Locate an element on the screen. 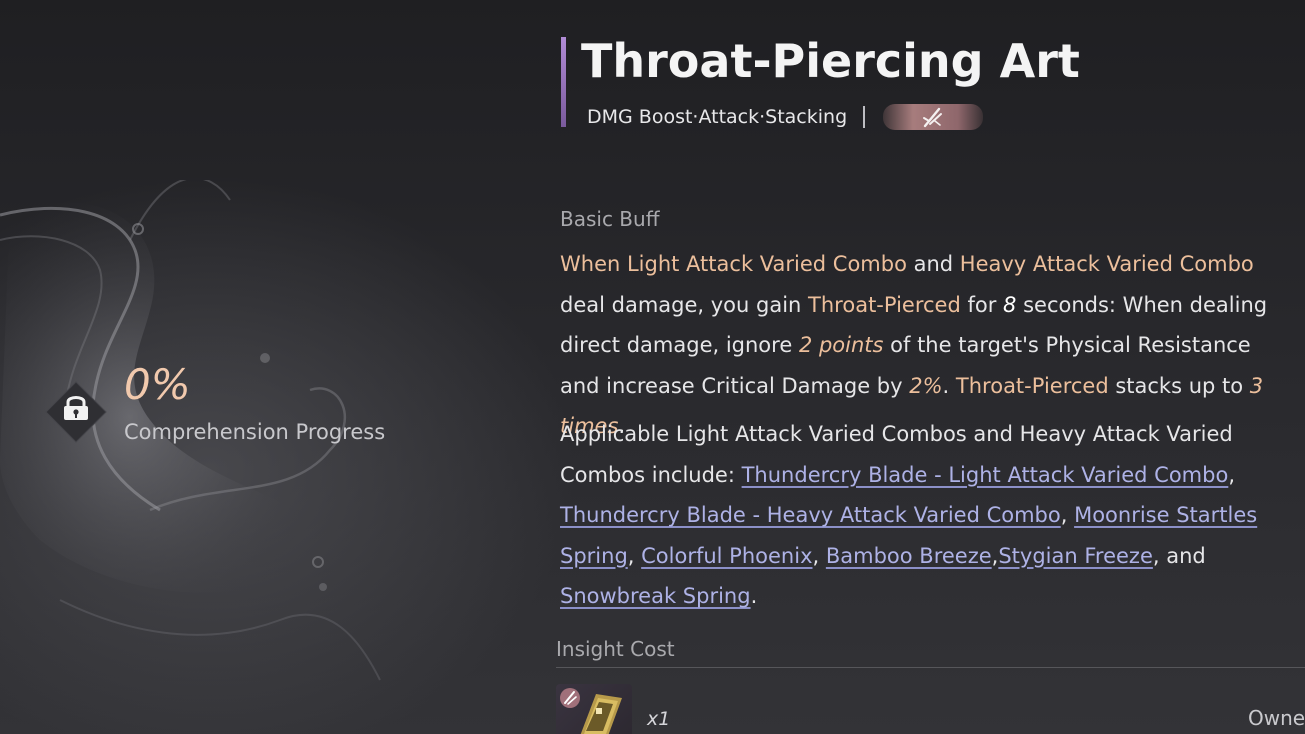 The width and height of the screenshot is (1305, 734). combo-link: Snowbreak Spring is located at coordinates (655, 596).